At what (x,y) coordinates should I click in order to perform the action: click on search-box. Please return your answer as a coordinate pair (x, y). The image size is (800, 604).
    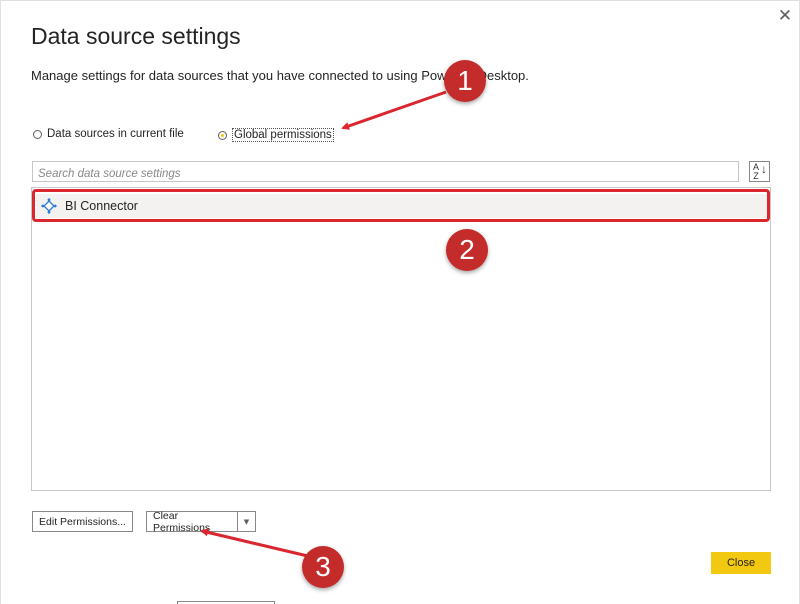
    Looking at the image, I should click on (385, 172).